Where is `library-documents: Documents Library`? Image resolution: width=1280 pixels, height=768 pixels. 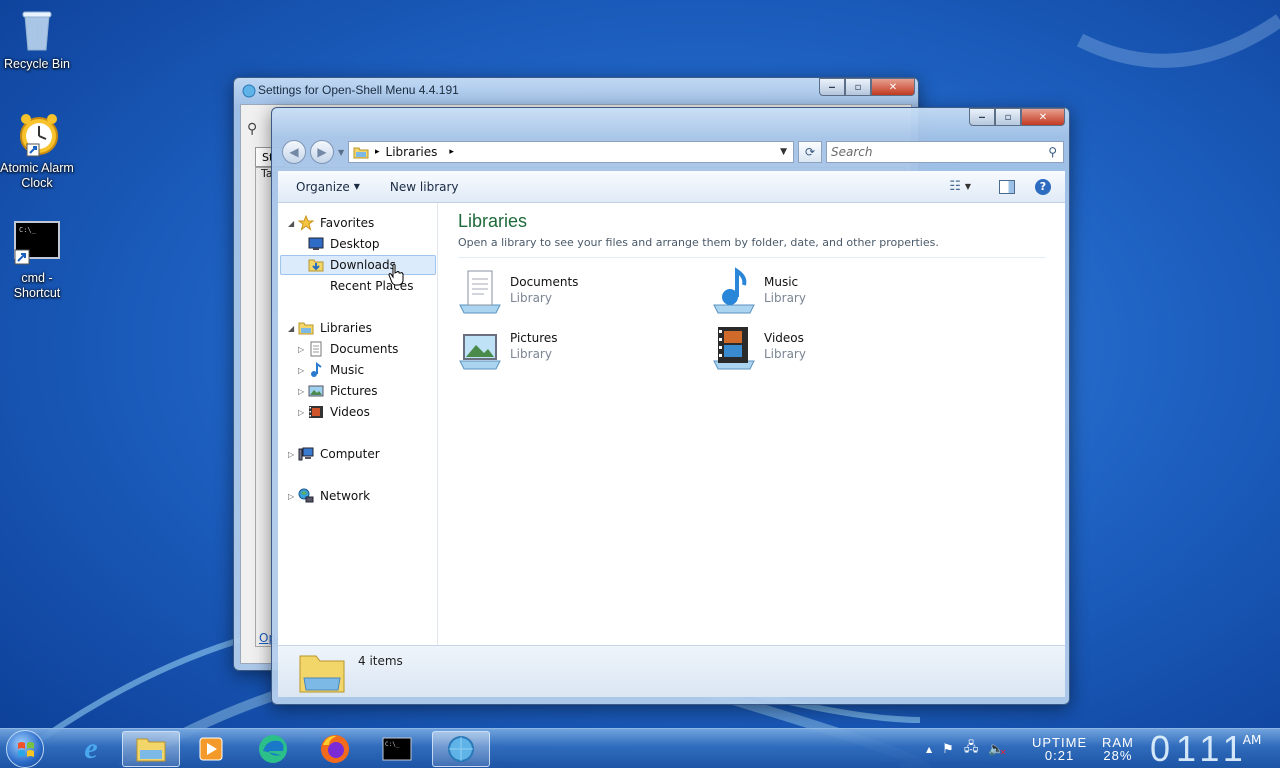
library-documents: Documents Library is located at coordinates (576, 292).